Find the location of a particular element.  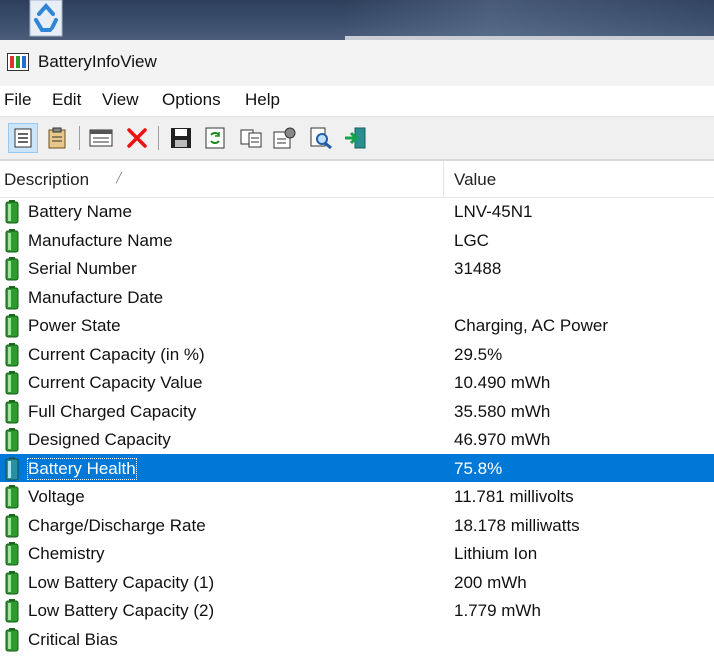

desktop-background is located at coordinates (357, 20).